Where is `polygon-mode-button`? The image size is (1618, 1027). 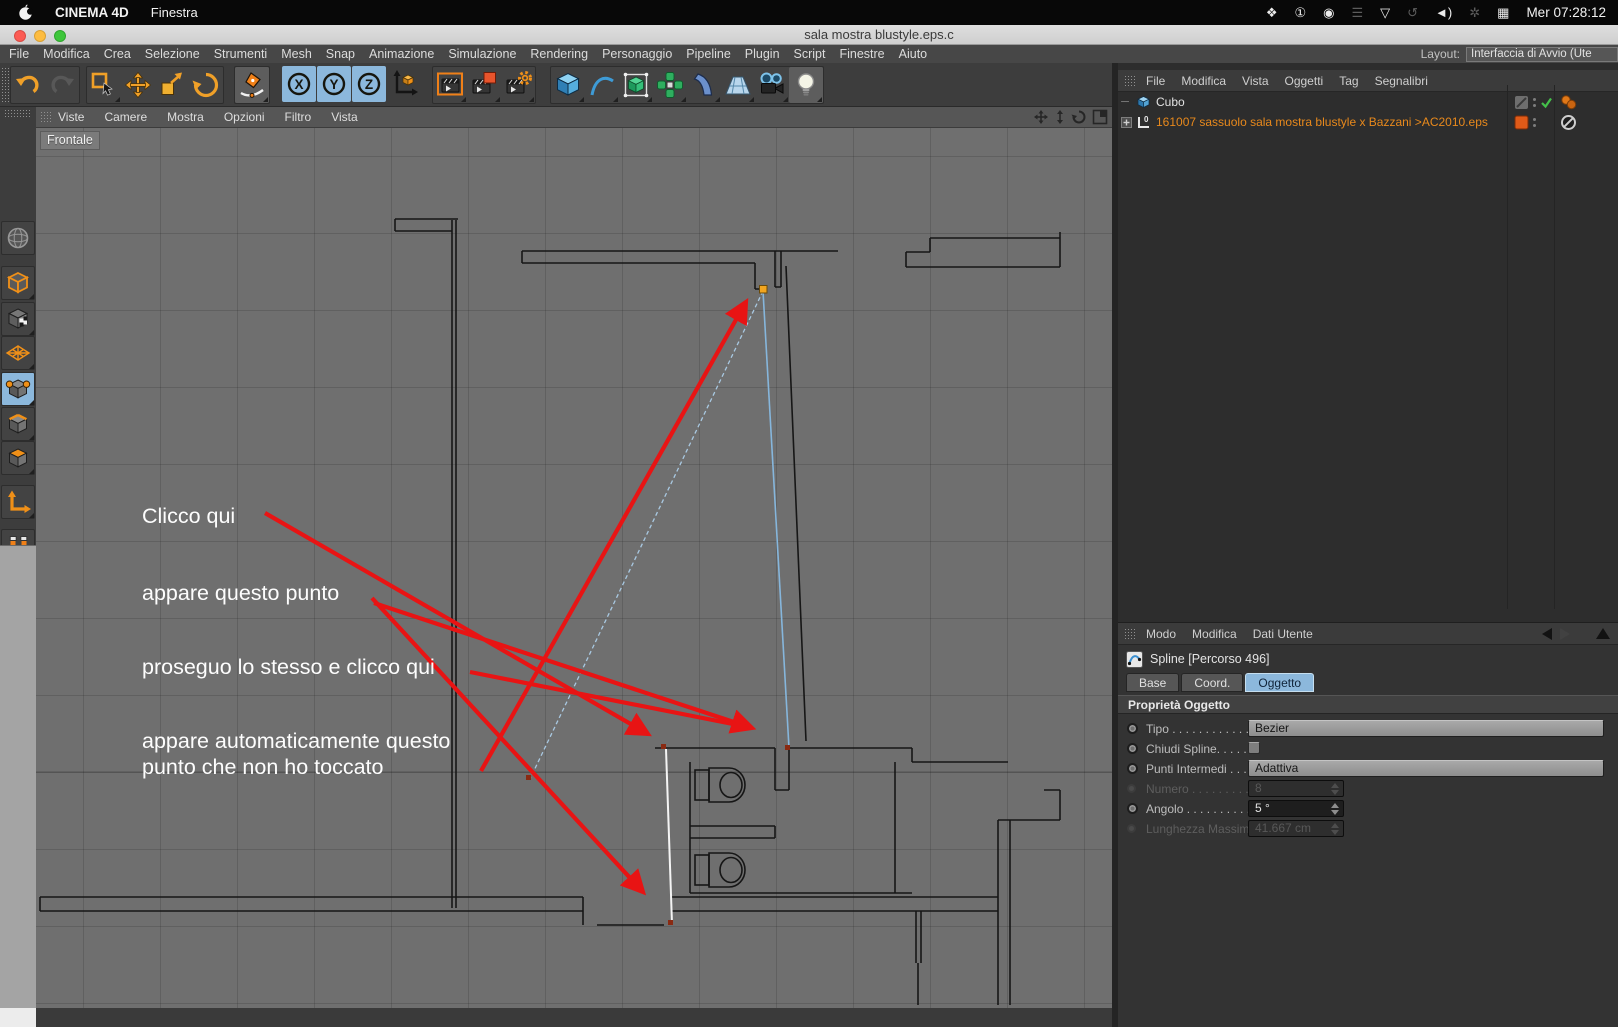
polygon-mode-button is located at coordinates (18, 458).